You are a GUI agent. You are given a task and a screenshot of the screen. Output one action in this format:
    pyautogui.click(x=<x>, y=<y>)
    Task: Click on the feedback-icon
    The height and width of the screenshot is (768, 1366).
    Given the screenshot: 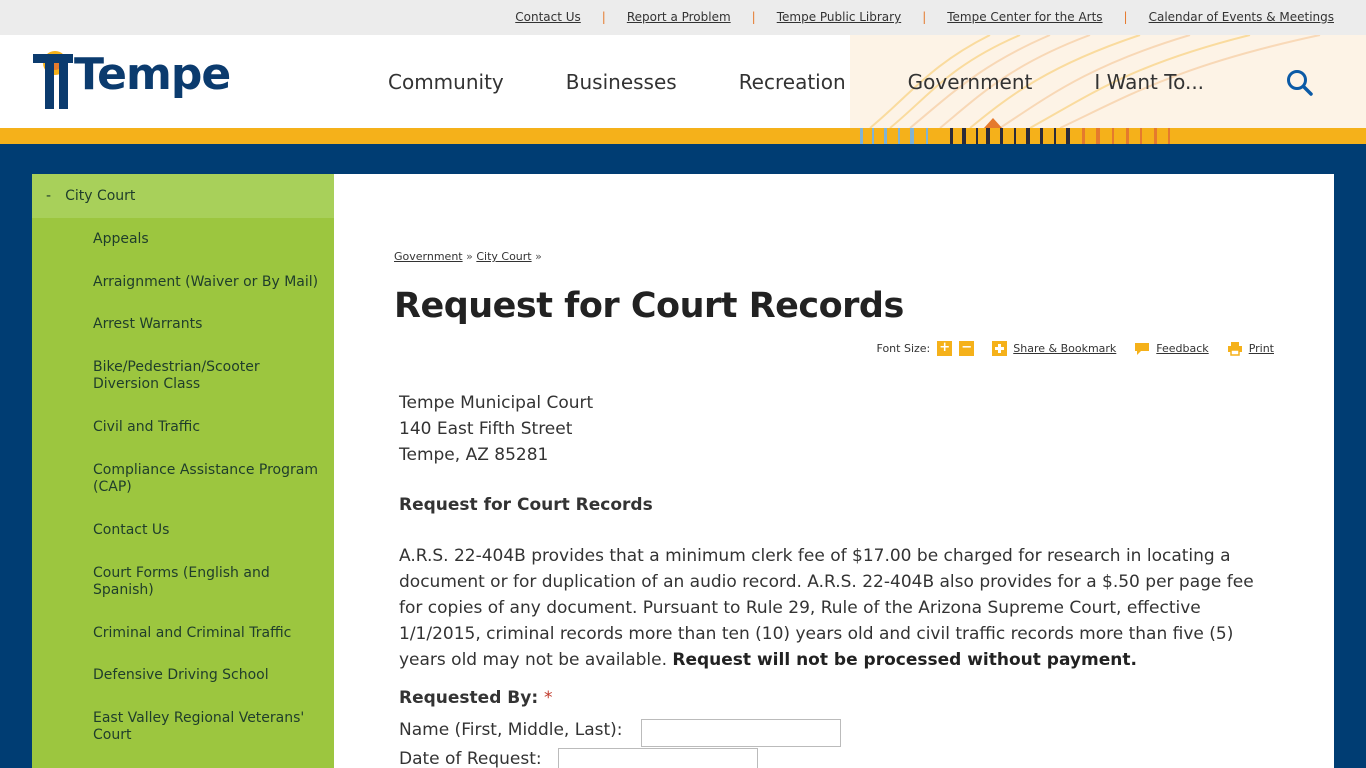 What is the action you would take?
    pyautogui.click(x=1142, y=348)
    